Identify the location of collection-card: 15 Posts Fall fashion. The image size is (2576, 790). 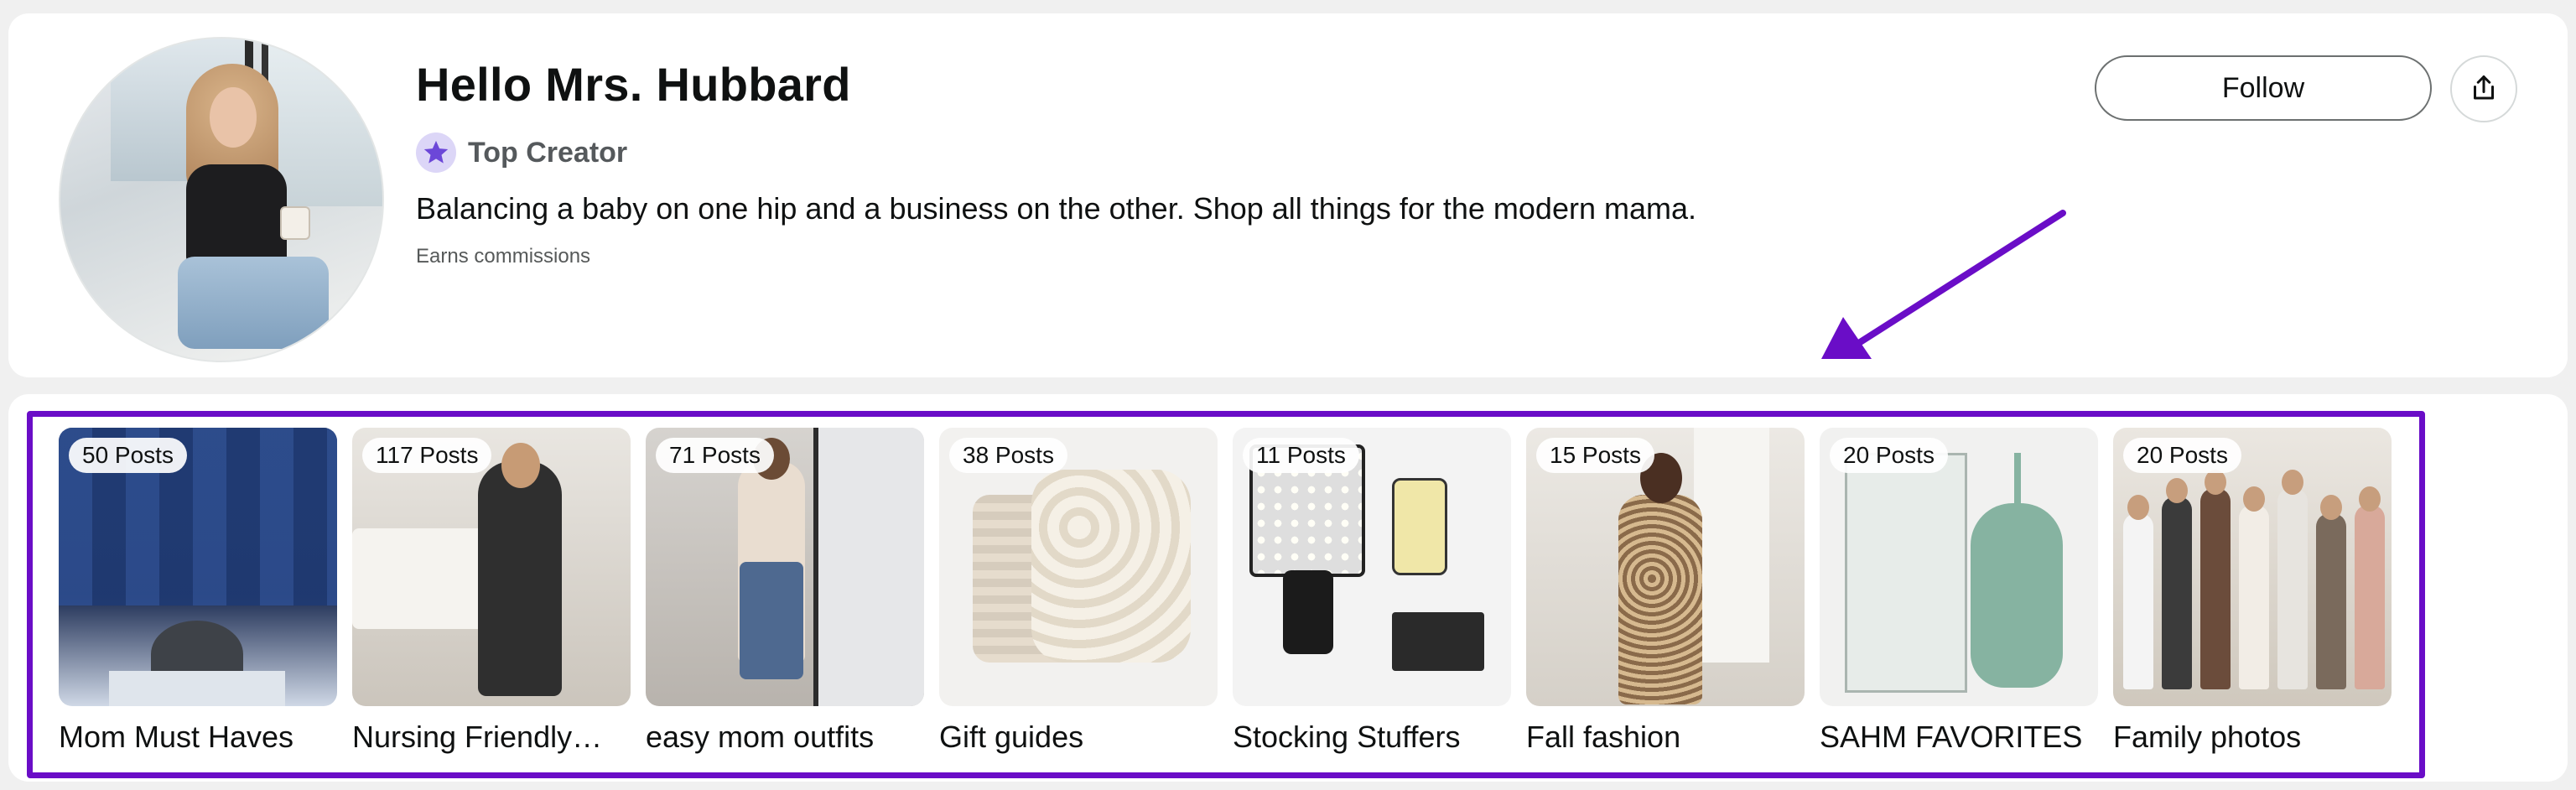
(1665, 591).